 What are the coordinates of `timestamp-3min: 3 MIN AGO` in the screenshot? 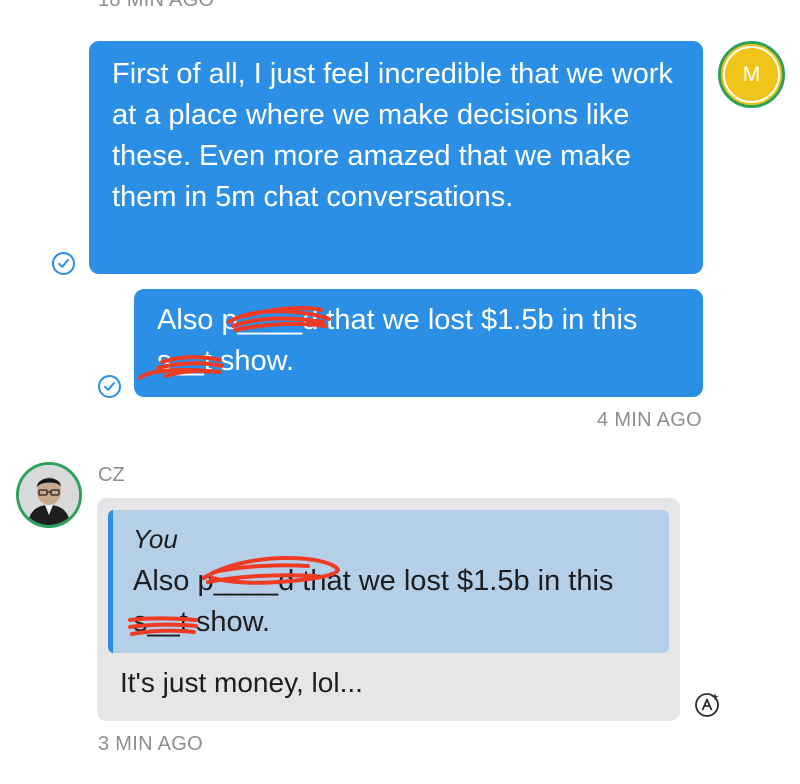 It's located at (150, 744).